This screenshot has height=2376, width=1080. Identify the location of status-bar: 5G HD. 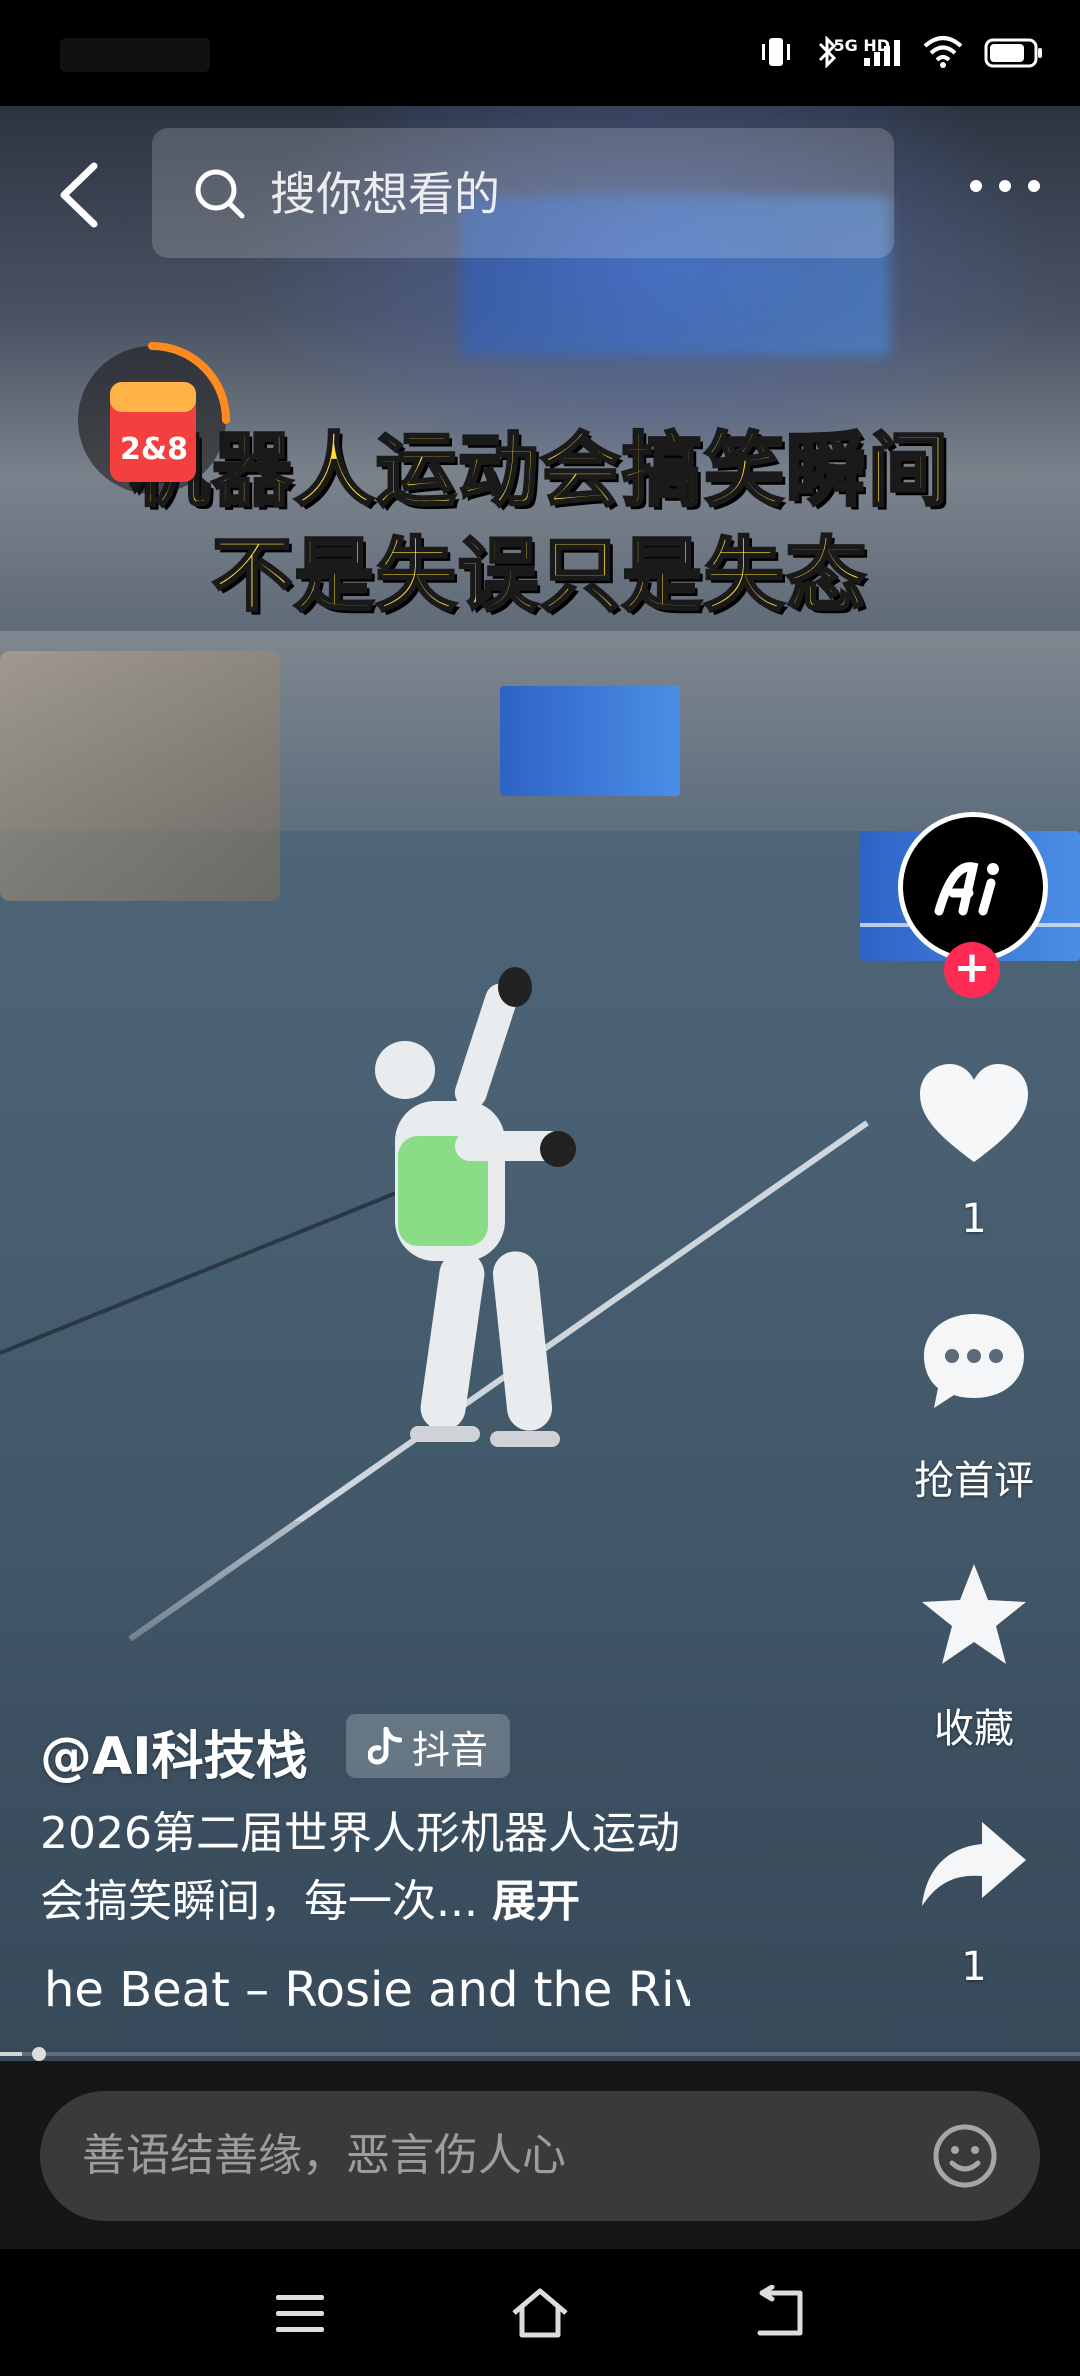
(540, 53).